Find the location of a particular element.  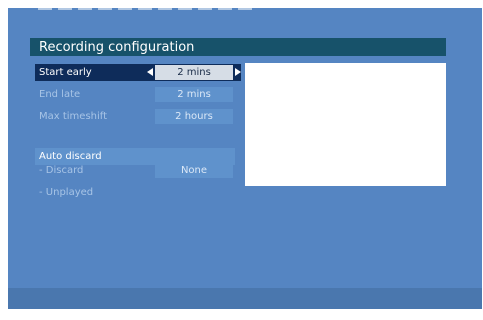

setting-row-end-late: End late 2 mins is located at coordinates (138, 94).